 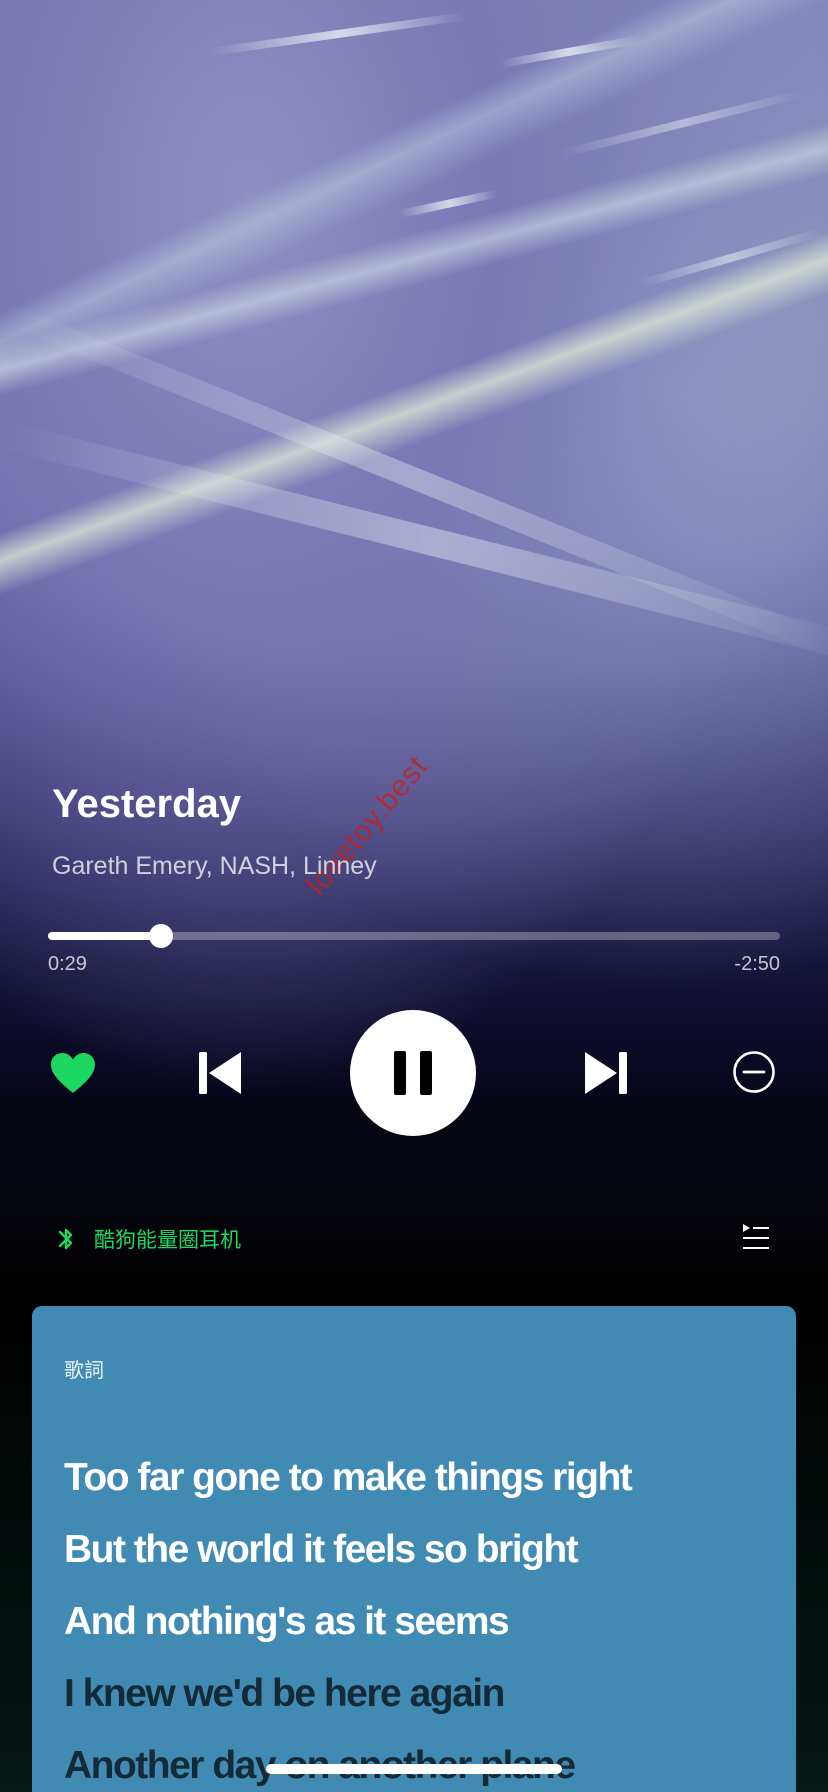 What do you see at coordinates (167, 1240) in the screenshot?
I see `device-name: 酷狗能量圈耳机` at bounding box center [167, 1240].